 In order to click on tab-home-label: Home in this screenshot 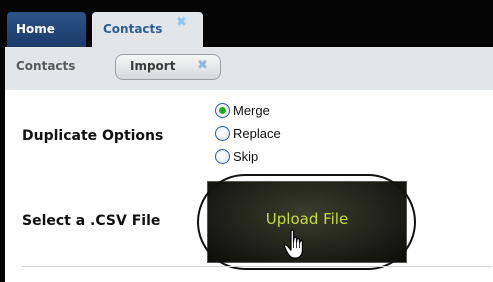, I will do `click(35, 29)`.